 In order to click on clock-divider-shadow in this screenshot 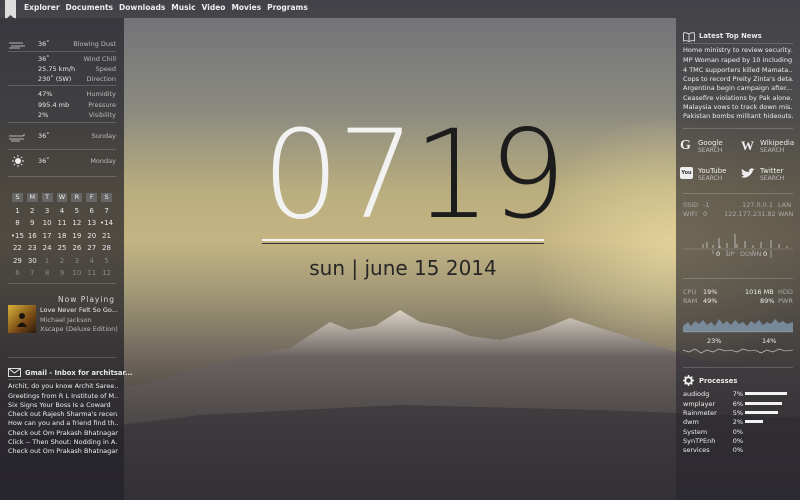, I will do `click(403, 243)`.